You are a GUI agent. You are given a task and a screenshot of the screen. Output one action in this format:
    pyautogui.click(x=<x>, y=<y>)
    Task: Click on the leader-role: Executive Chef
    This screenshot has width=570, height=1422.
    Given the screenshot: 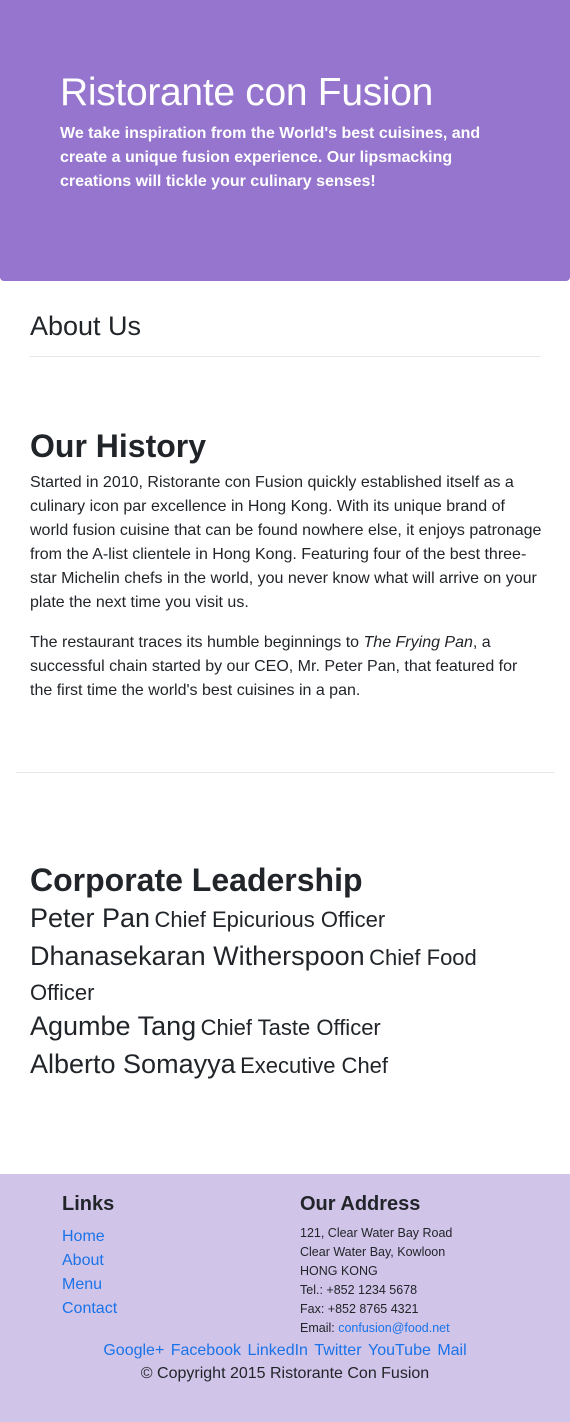 What is the action you would take?
    pyautogui.click(x=314, y=1065)
    